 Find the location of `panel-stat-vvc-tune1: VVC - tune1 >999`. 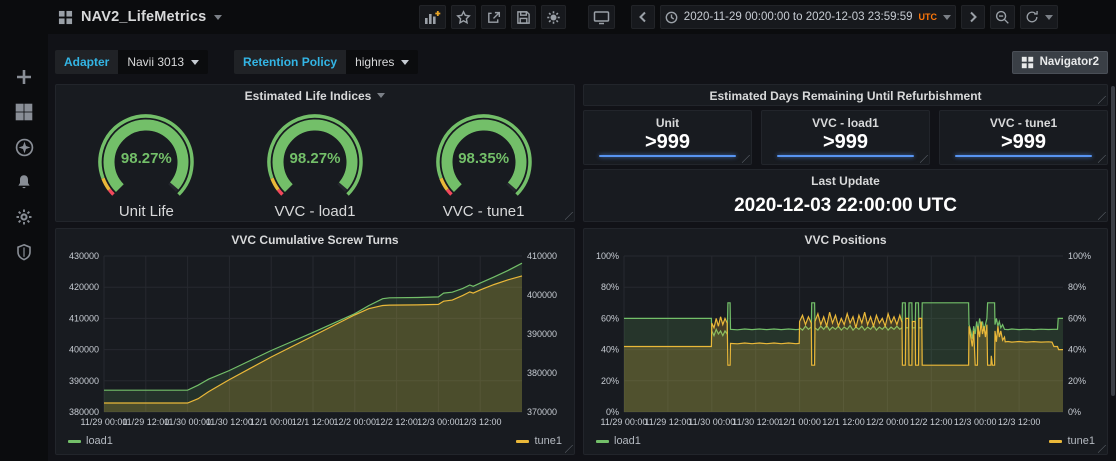

panel-stat-vvc-tune1: VVC - tune1 >999 is located at coordinates (1023, 137).